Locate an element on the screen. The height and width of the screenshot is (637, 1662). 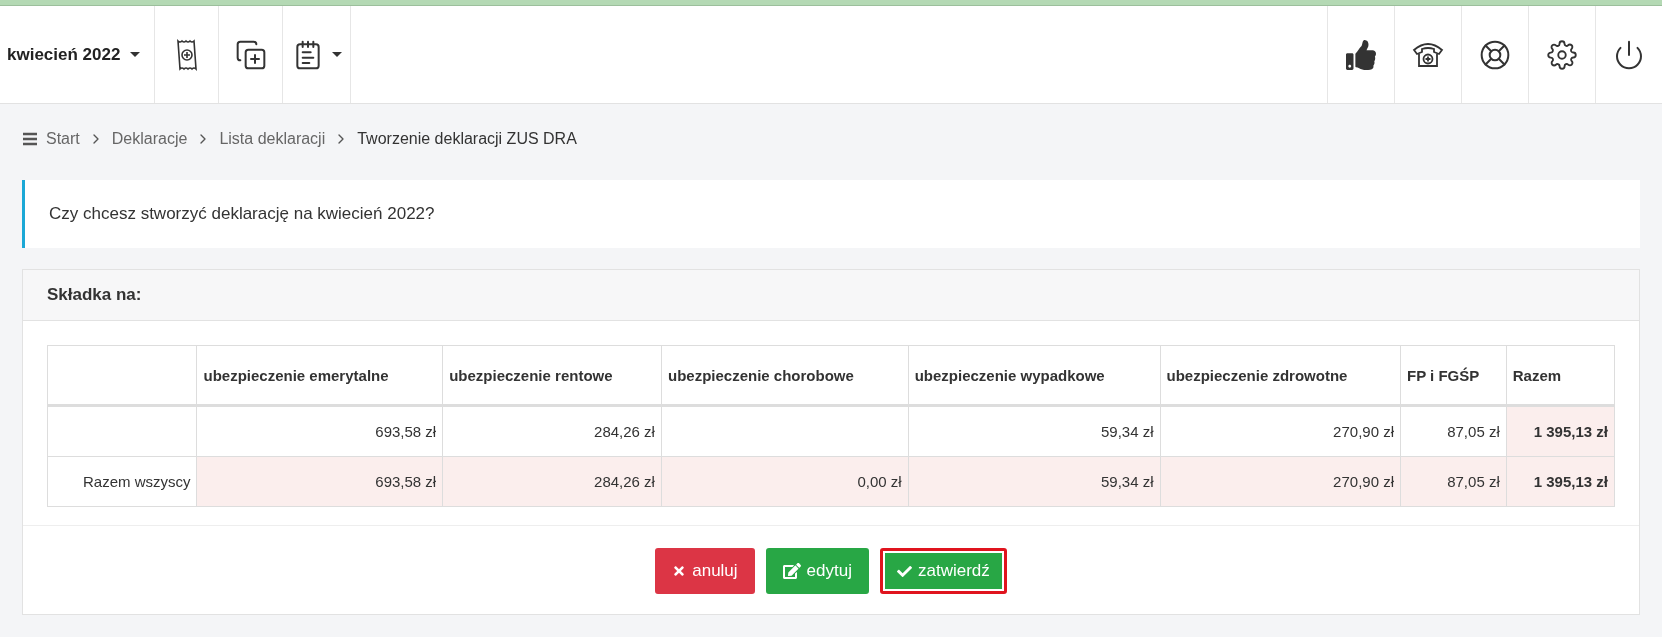
panel-title: Składka na: is located at coordinates (831, 295).